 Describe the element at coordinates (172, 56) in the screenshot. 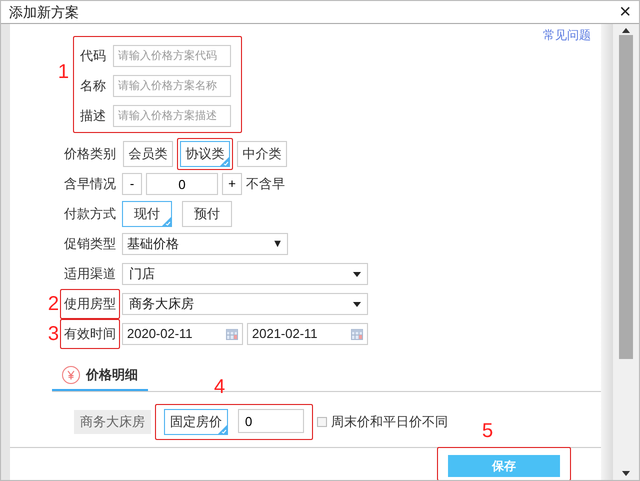

I see `text-field: 请输入价格方案代码` at that location.